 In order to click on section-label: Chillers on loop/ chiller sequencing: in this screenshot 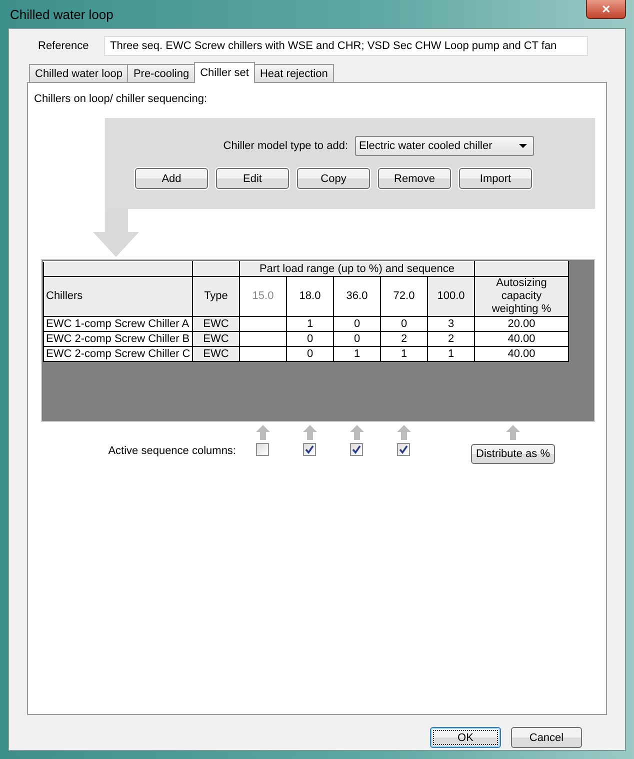, I will do `click(121, 100)`.